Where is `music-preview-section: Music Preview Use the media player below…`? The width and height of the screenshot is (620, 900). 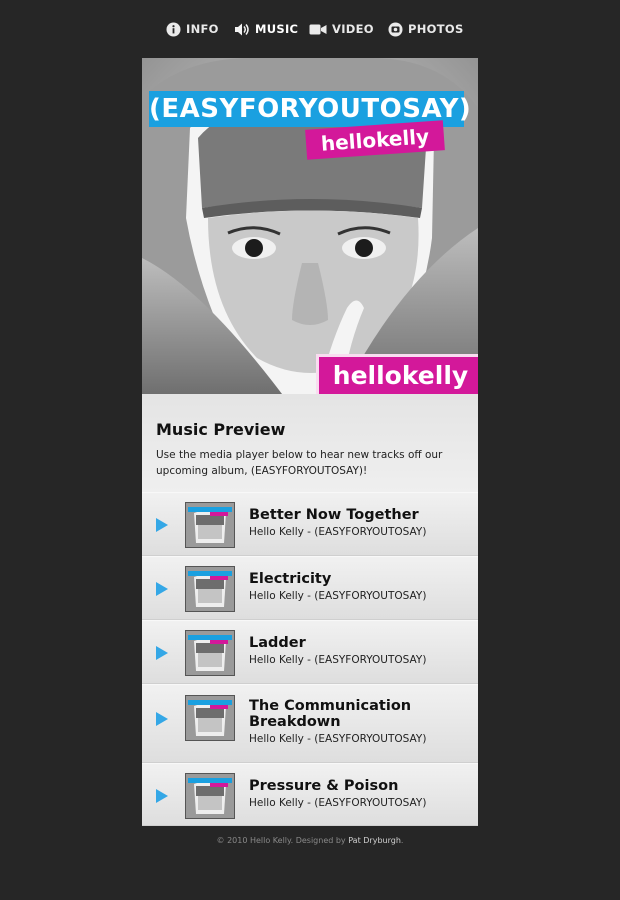 music-preview-section: Music Preview Use the media player below… is located at coordinates (310, 443).